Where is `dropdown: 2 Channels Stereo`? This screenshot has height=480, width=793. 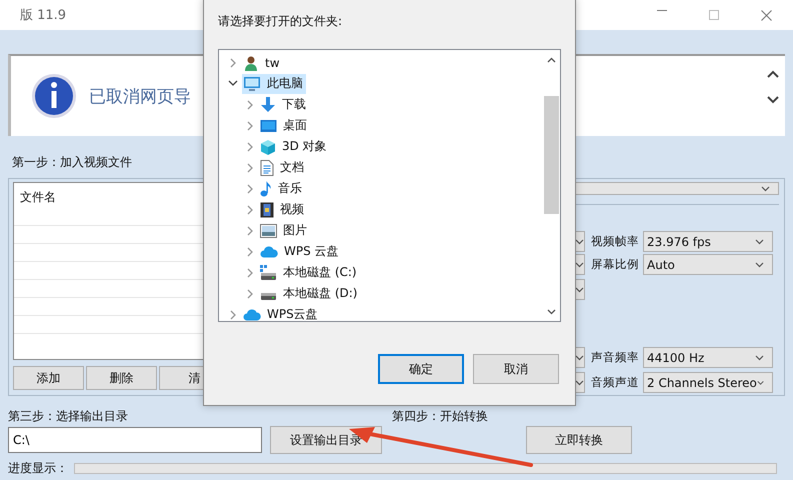 dropdown: 2 Channels Stereo is located at coordinates (708, 382).